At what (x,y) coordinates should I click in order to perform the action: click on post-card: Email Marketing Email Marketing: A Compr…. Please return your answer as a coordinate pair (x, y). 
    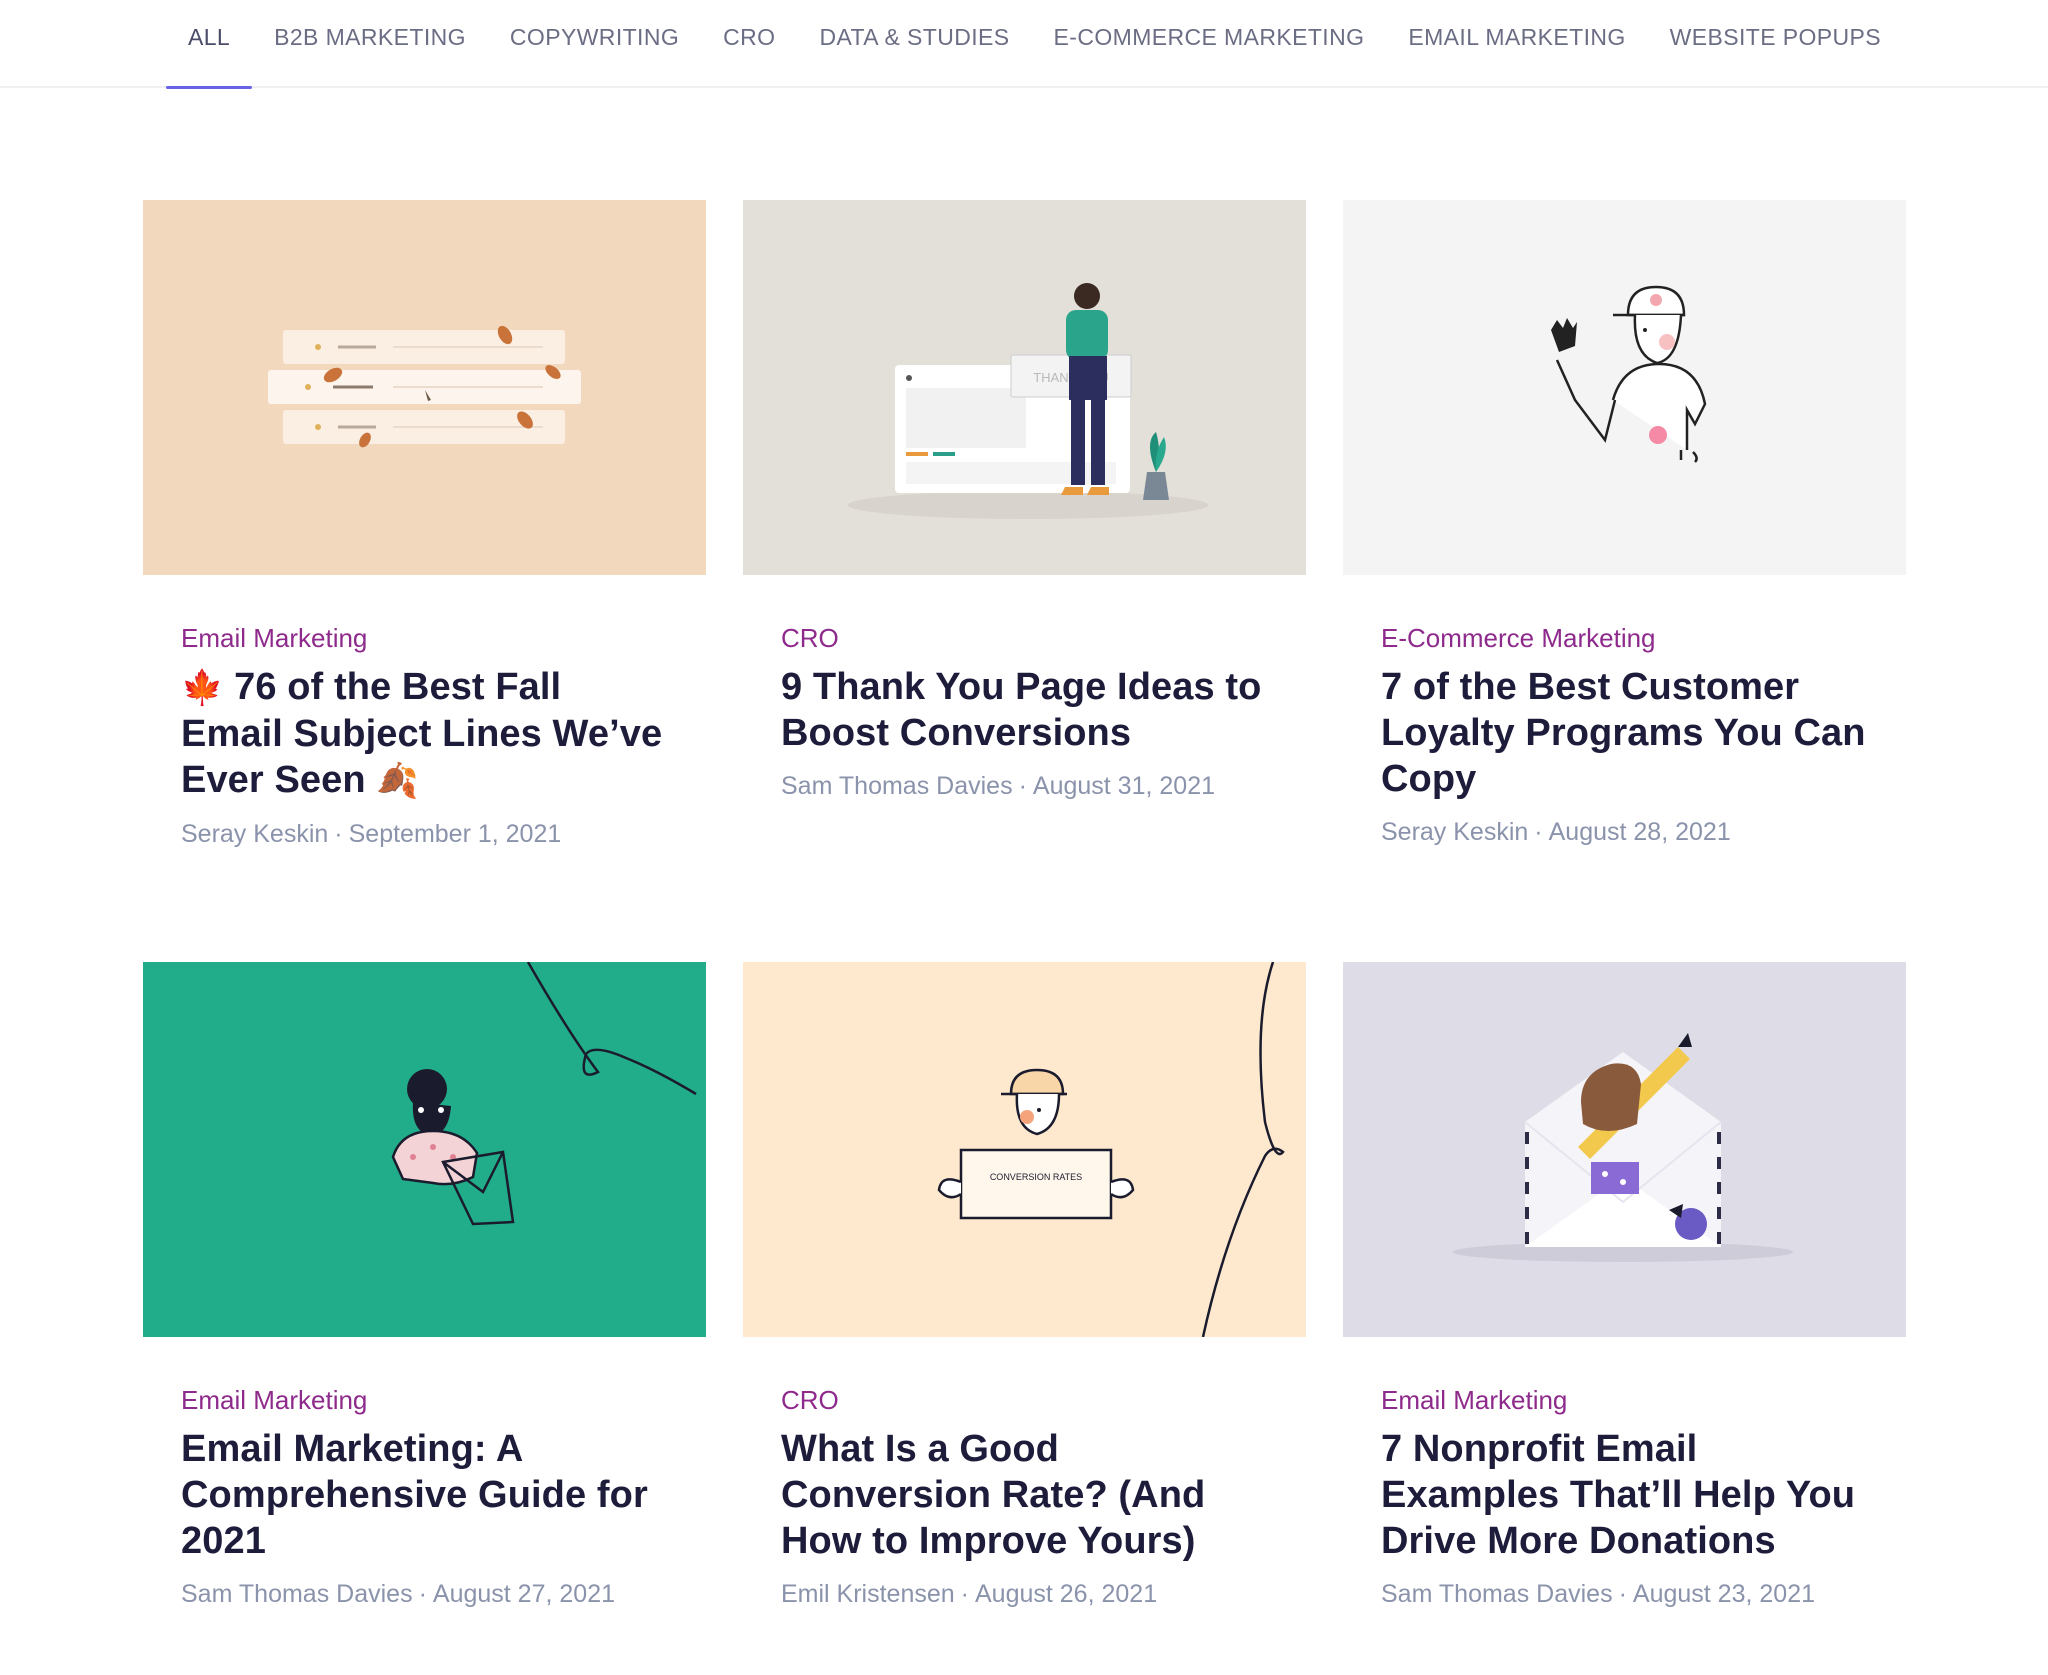
    Looking at the image, I should click on (424, 1285).